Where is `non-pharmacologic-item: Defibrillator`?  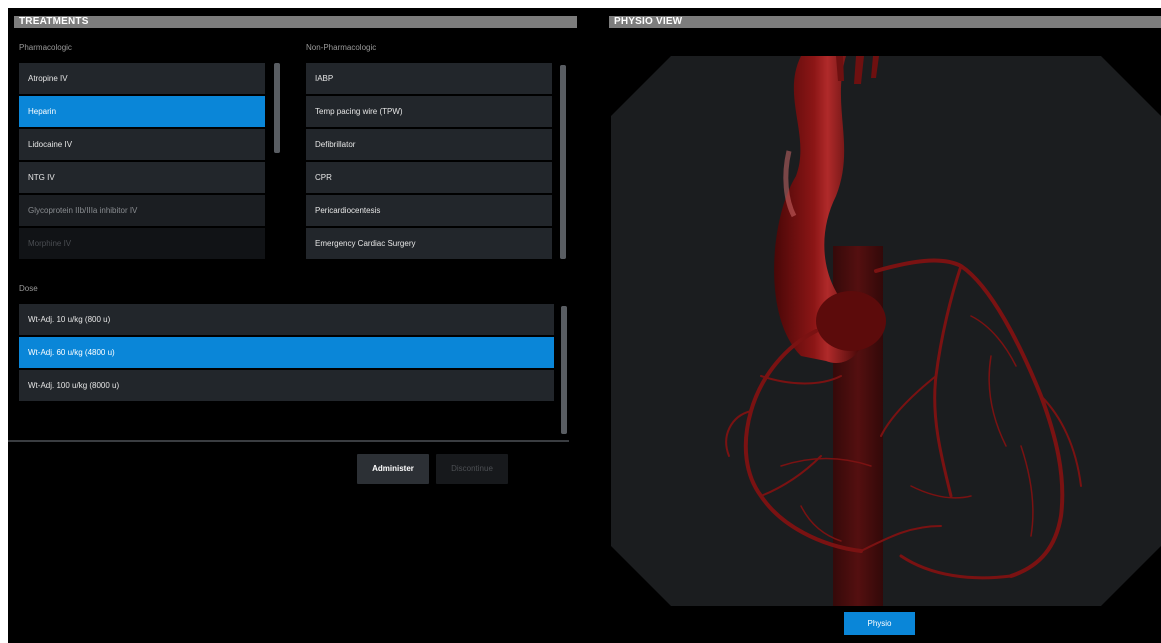 non-pharmacologic-item: Defibrillator is located at coordinates (429, 144).